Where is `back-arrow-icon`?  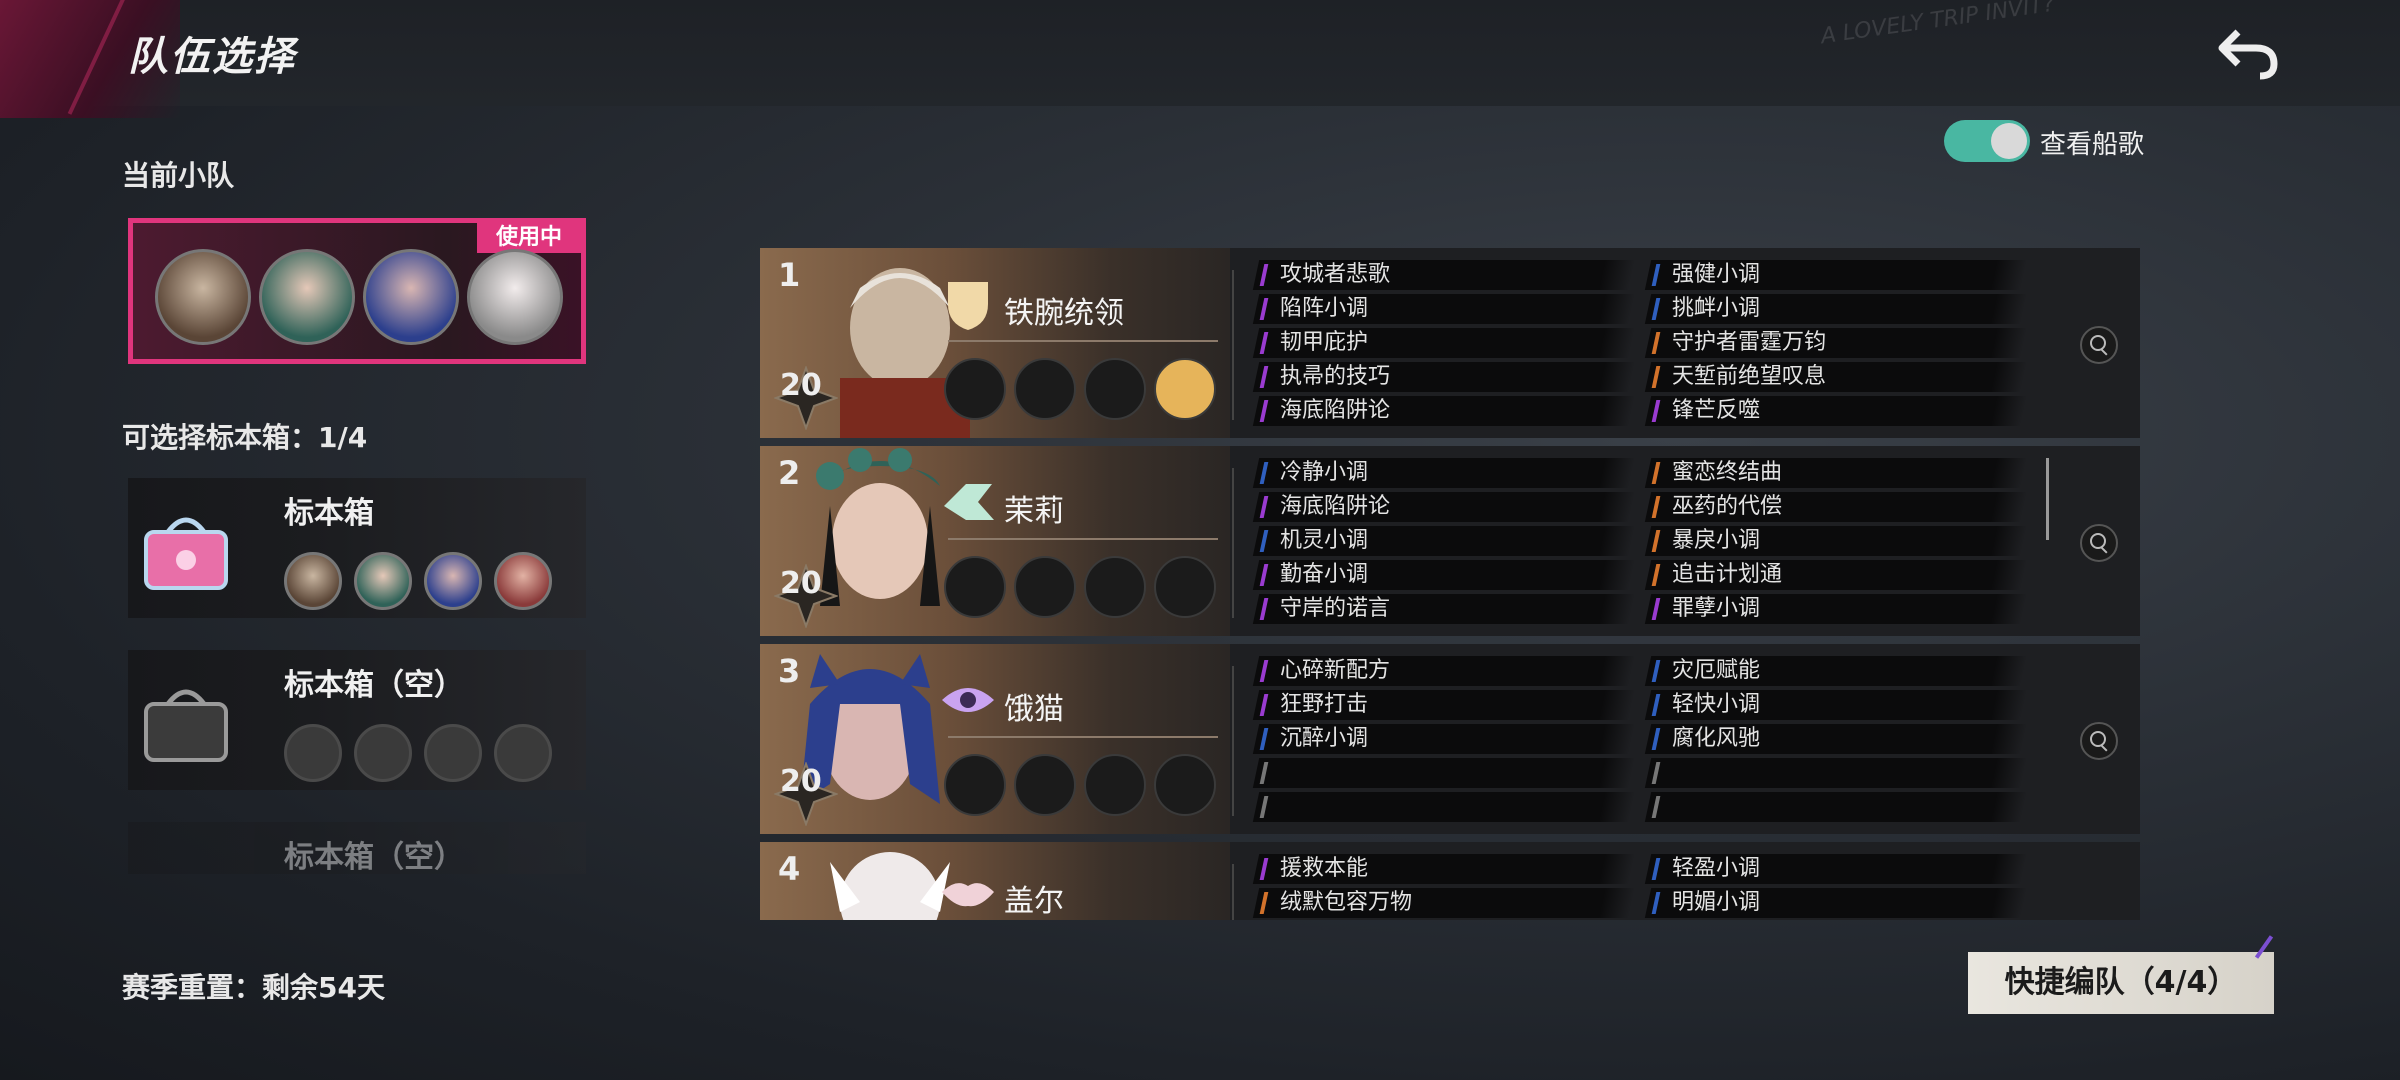
back-arrow-icon is located at coordinates (2248, 54).